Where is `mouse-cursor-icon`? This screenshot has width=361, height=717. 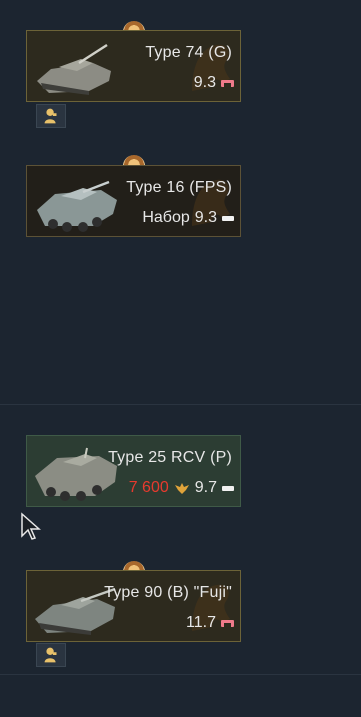
mouse-cursor-icon is located at coordinates (31, 526).